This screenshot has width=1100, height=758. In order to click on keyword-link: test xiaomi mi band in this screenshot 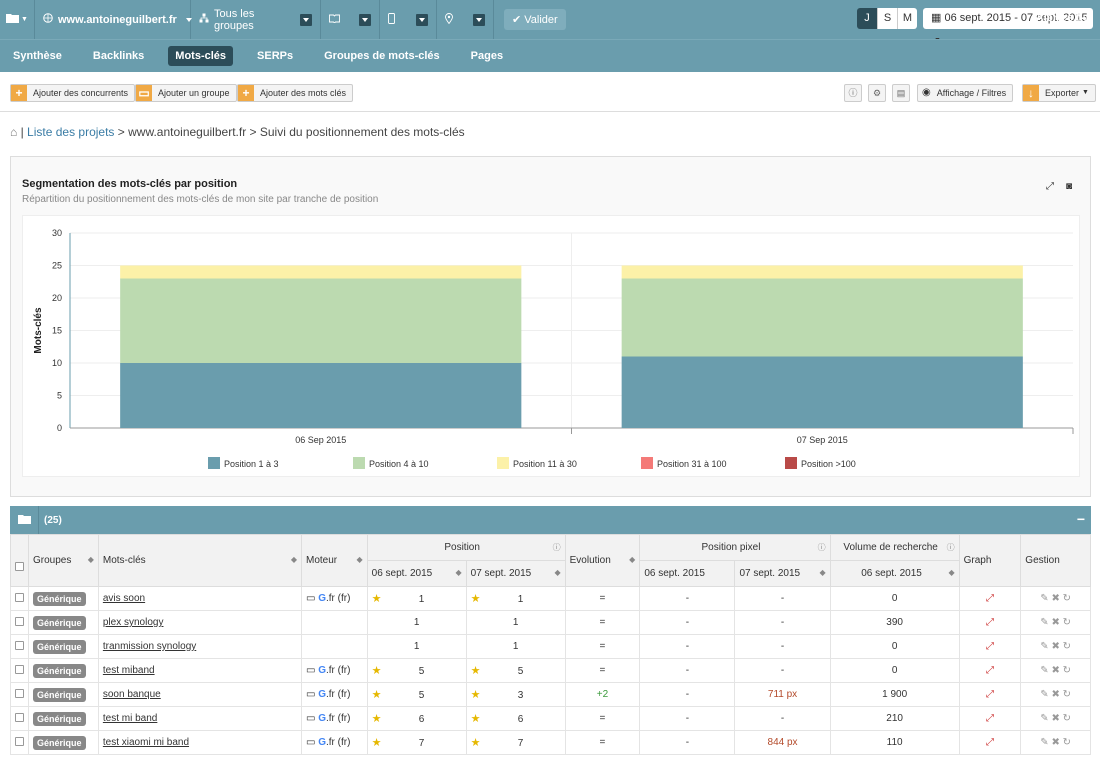, I will do `click(146, 742)`.